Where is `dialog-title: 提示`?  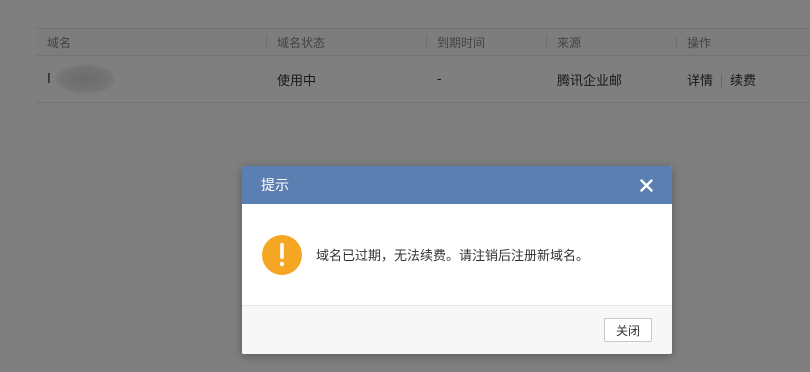
dialog-title: 提示 is located at coordinates (275, 186).